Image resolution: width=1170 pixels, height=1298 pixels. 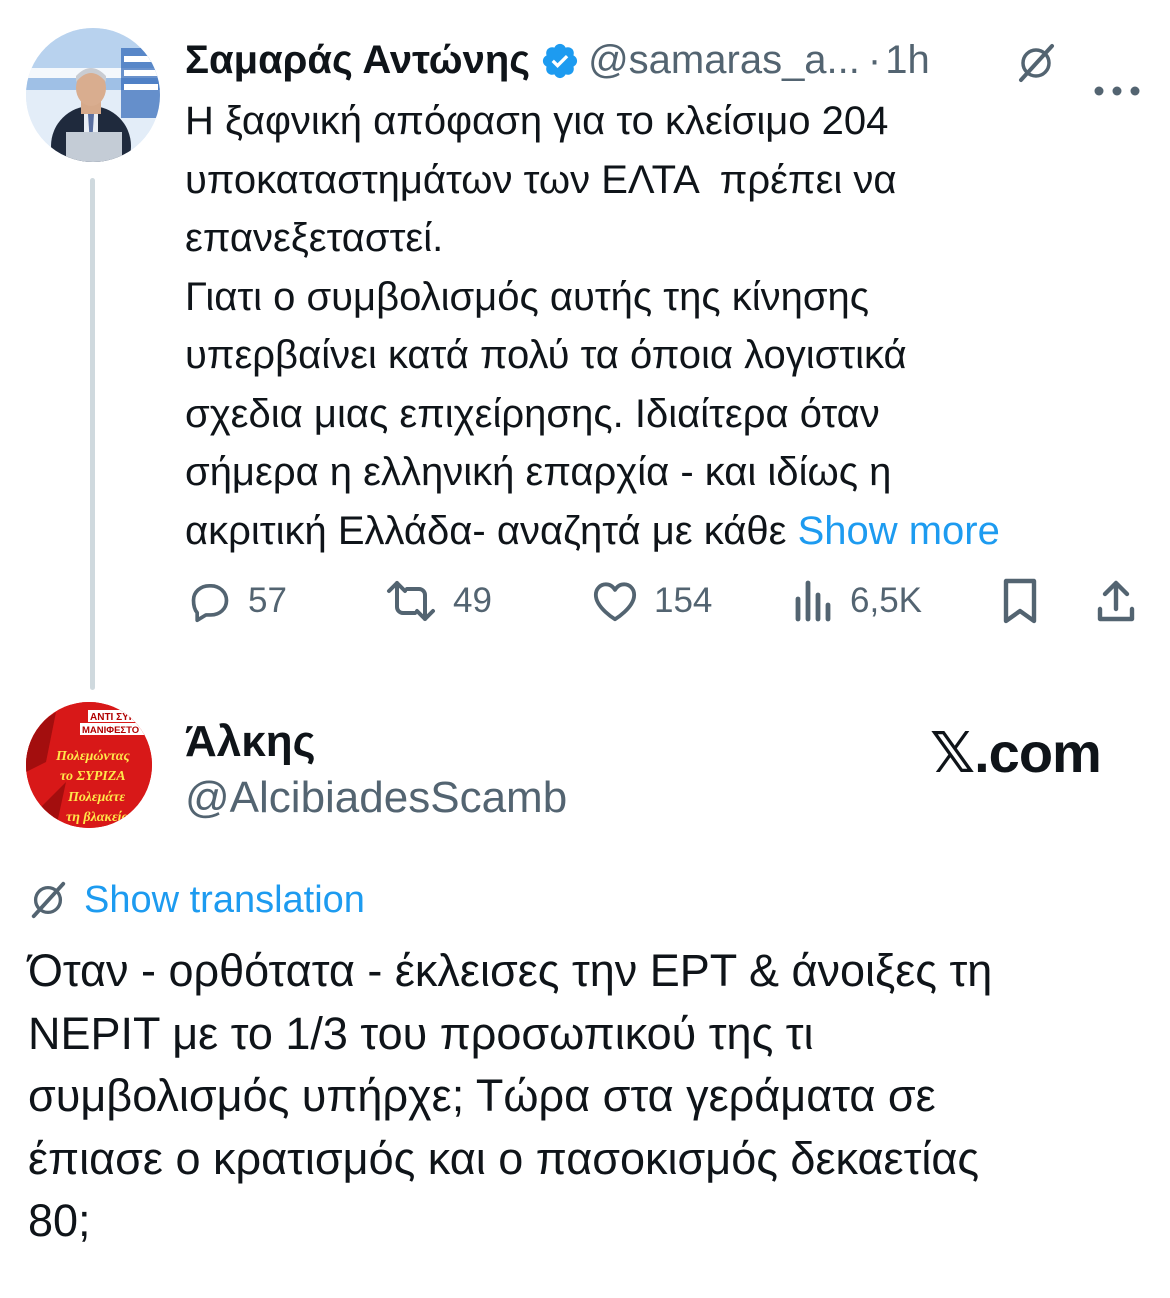 What do you see at coordinates (210, 603) in the screenshot?
I see `reply-icon` at bounding box center [210, 603].